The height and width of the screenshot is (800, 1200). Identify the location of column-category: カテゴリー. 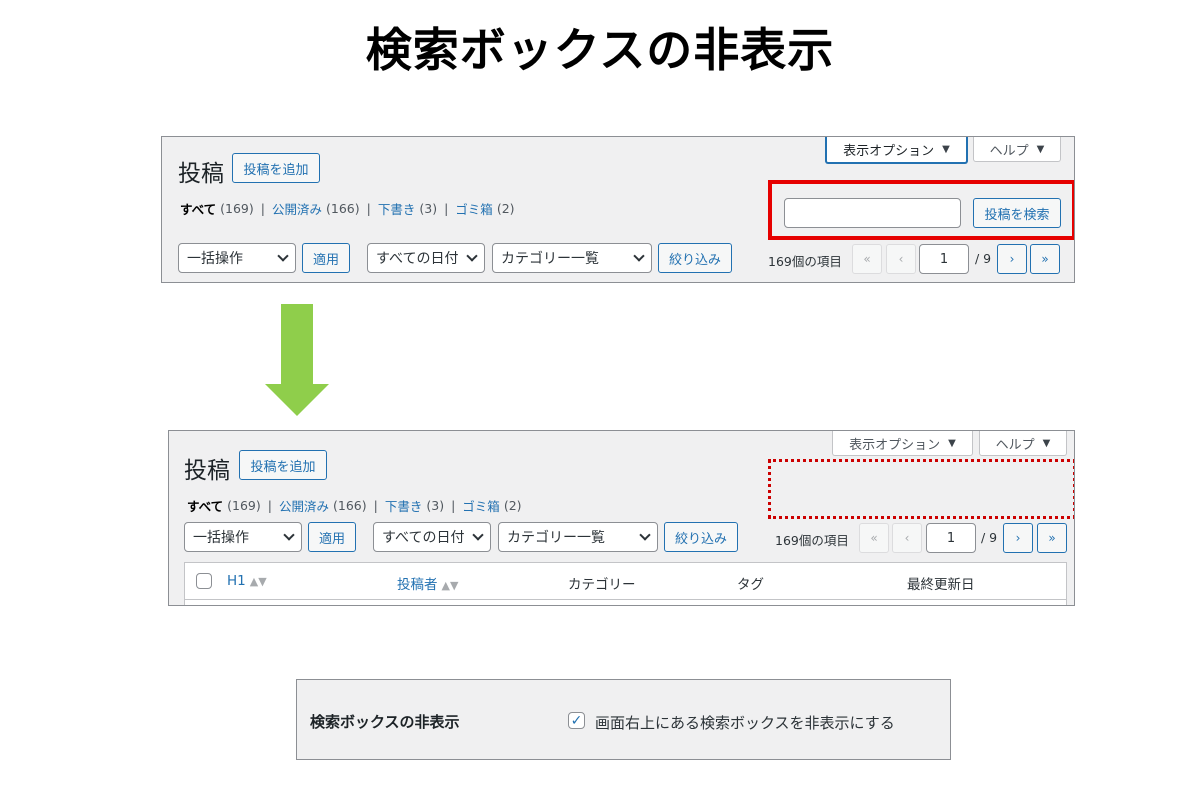
(602, 585).